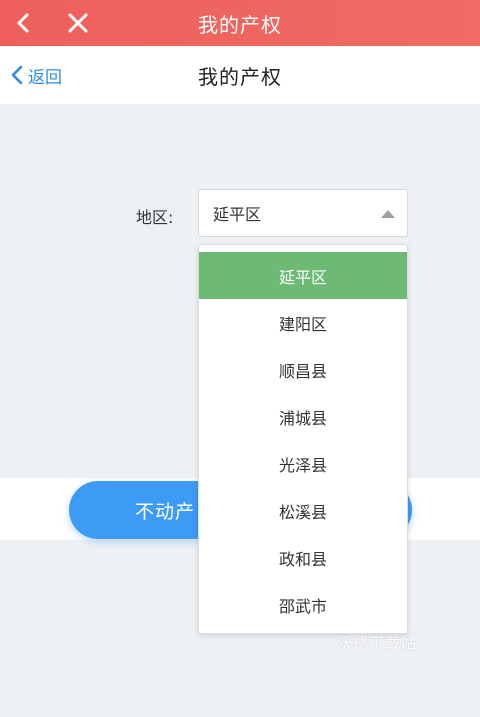 The height and width of the screenshot is (717, 480). I want to click on back-button, so click(24, 23).